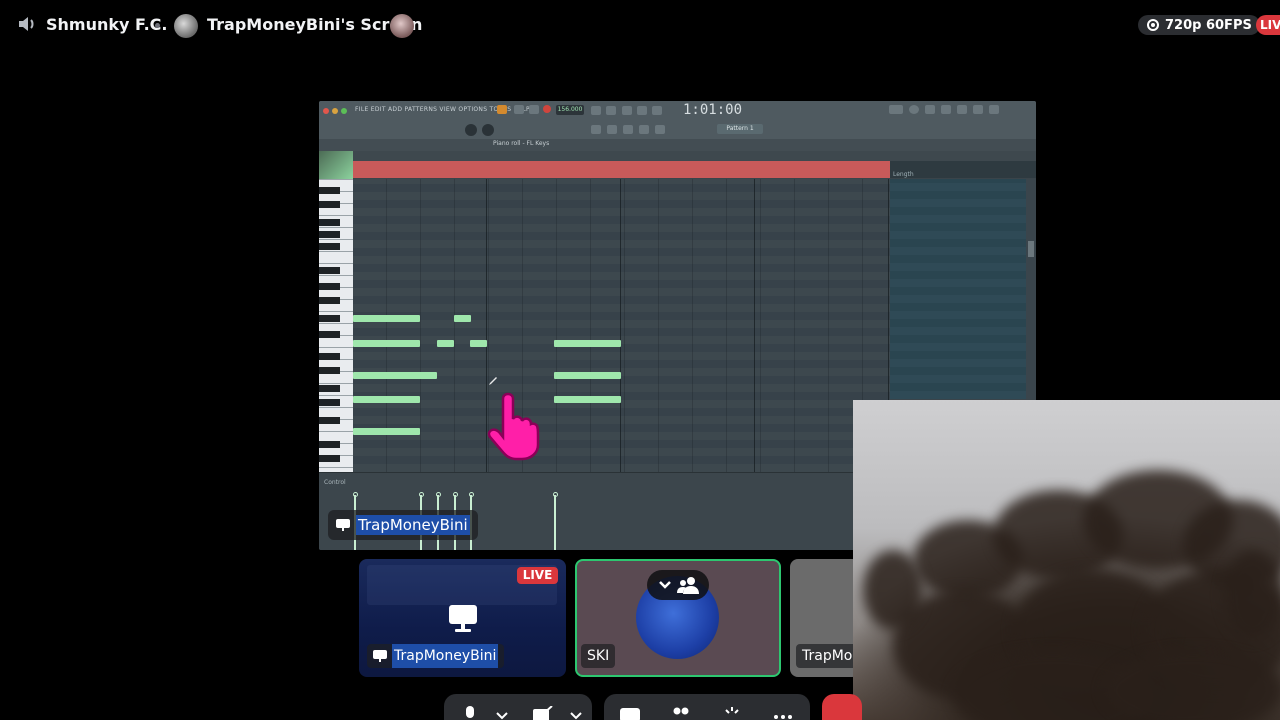  Describe the element at coordinates (470, 713) in the screenshot. I see `microphone-icon` at that location.